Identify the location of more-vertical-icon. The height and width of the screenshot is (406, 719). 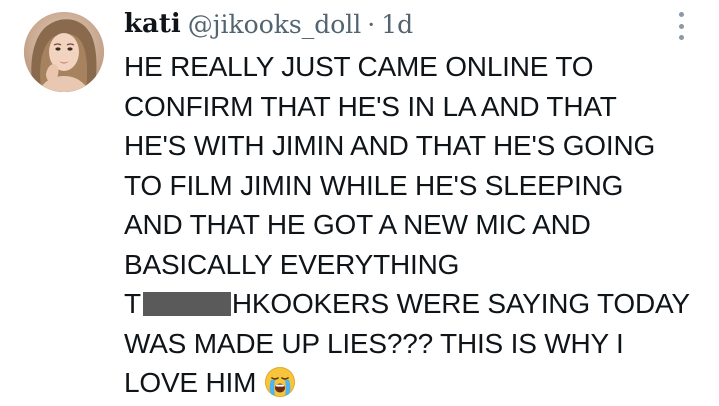
(681, 26).